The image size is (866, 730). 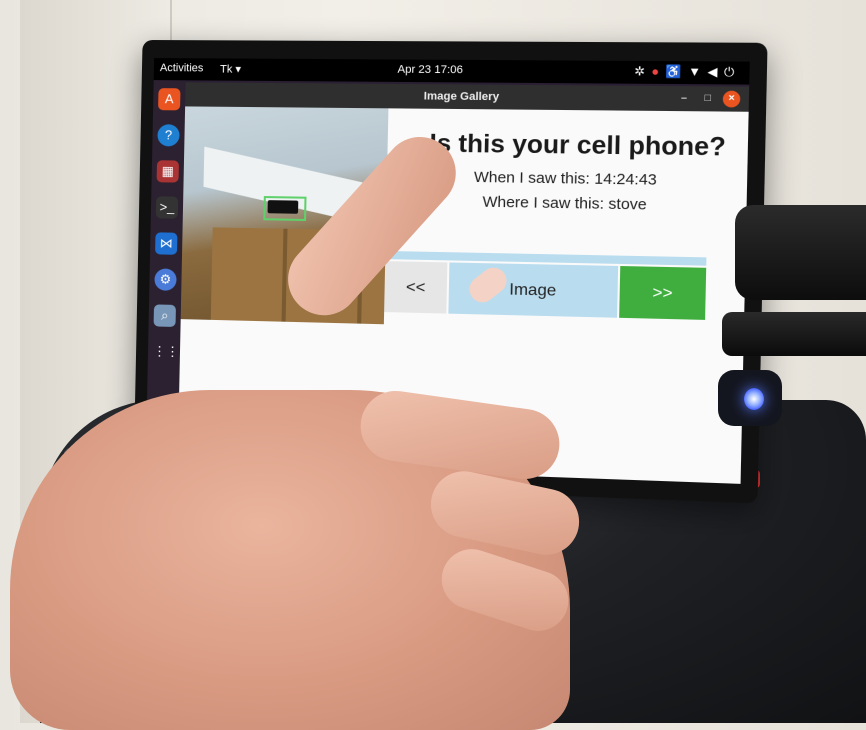 I want to click on terminal-icon: >_, so click(x=167, y=207).